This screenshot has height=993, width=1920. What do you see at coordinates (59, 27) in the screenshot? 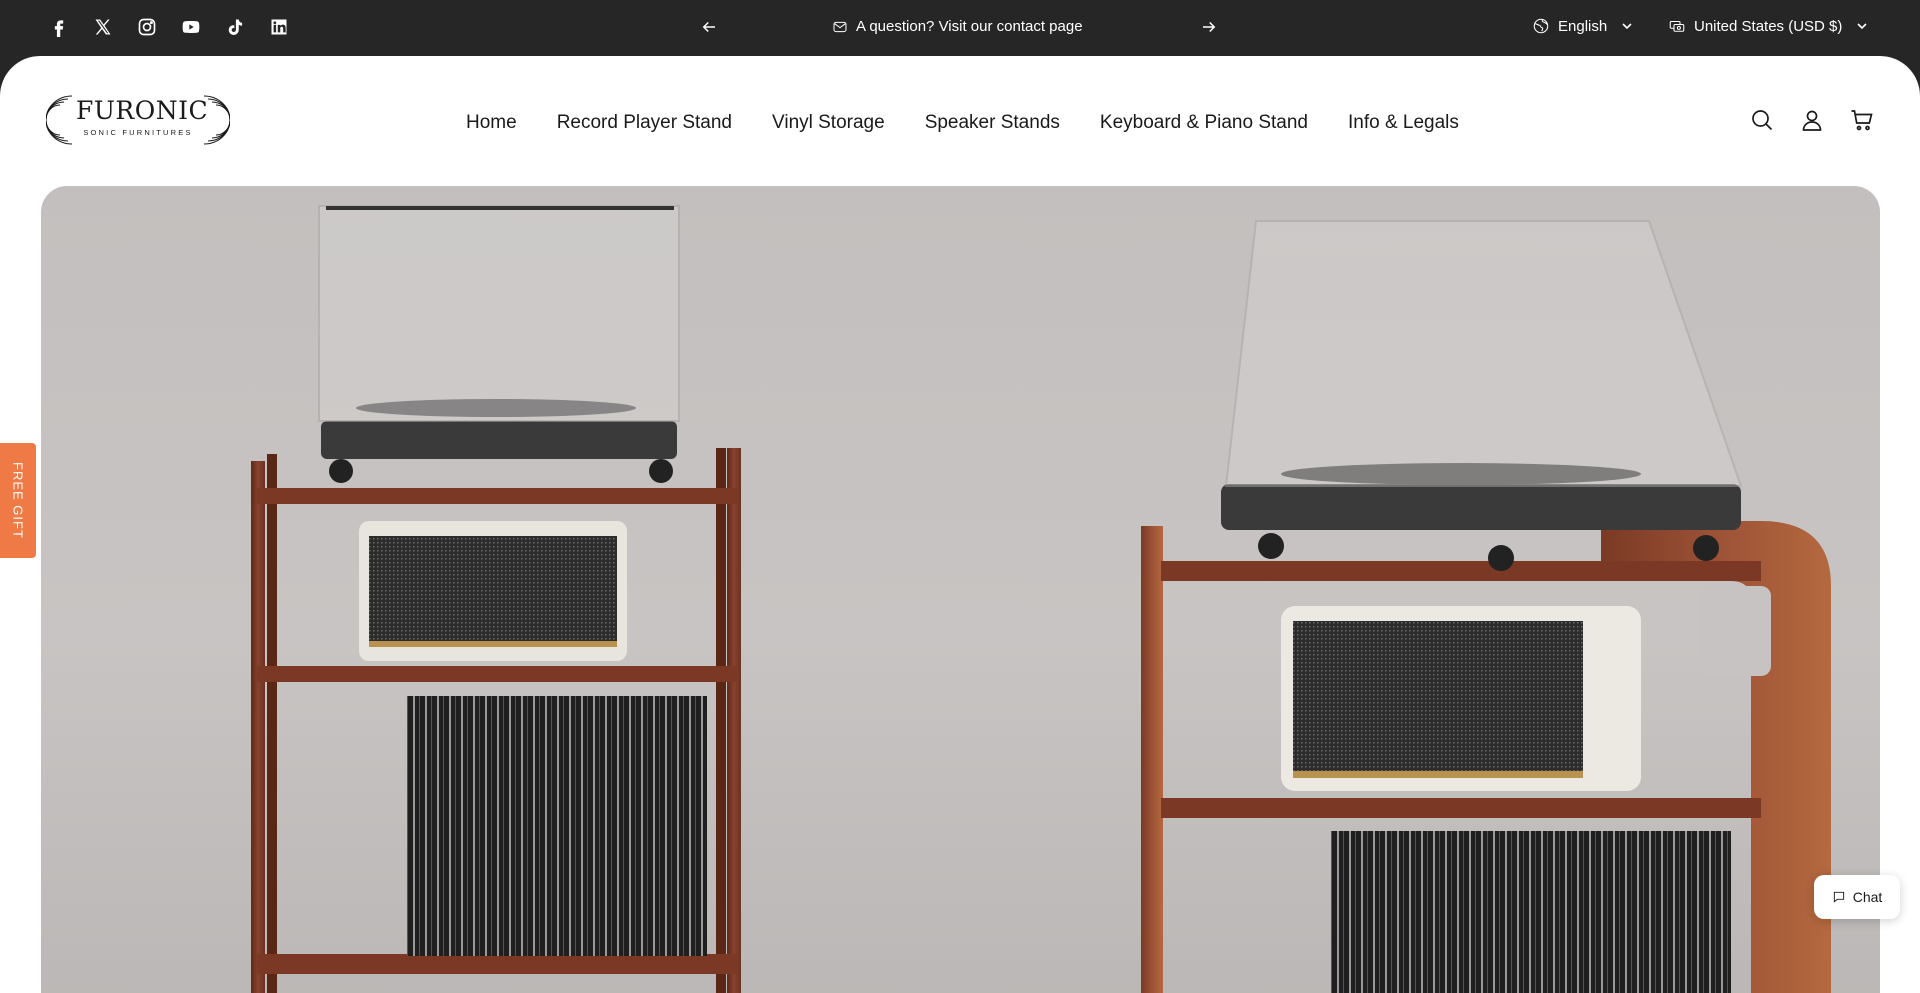
I see `facebook-icon` at bounding box center [59, 27].